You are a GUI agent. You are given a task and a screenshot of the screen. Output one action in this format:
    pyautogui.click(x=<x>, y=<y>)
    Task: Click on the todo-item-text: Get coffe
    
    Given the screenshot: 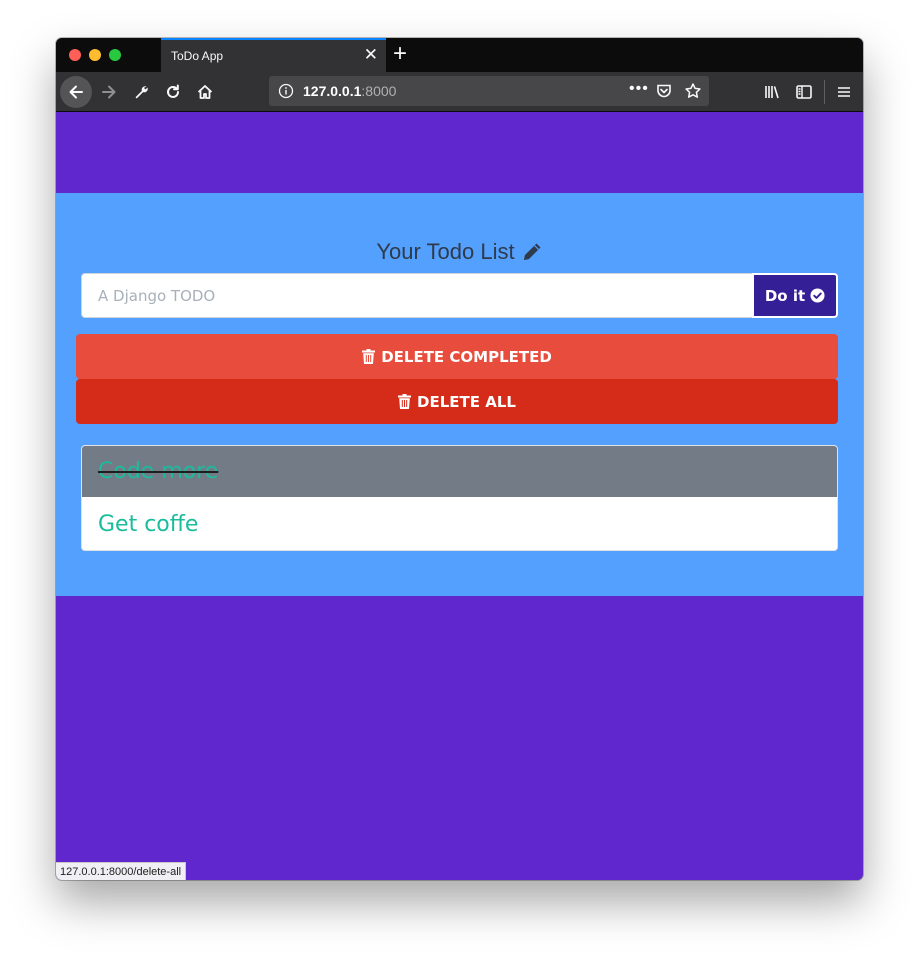 What is the action you would take?
    pyautogui.click(x=148, y=524)
    